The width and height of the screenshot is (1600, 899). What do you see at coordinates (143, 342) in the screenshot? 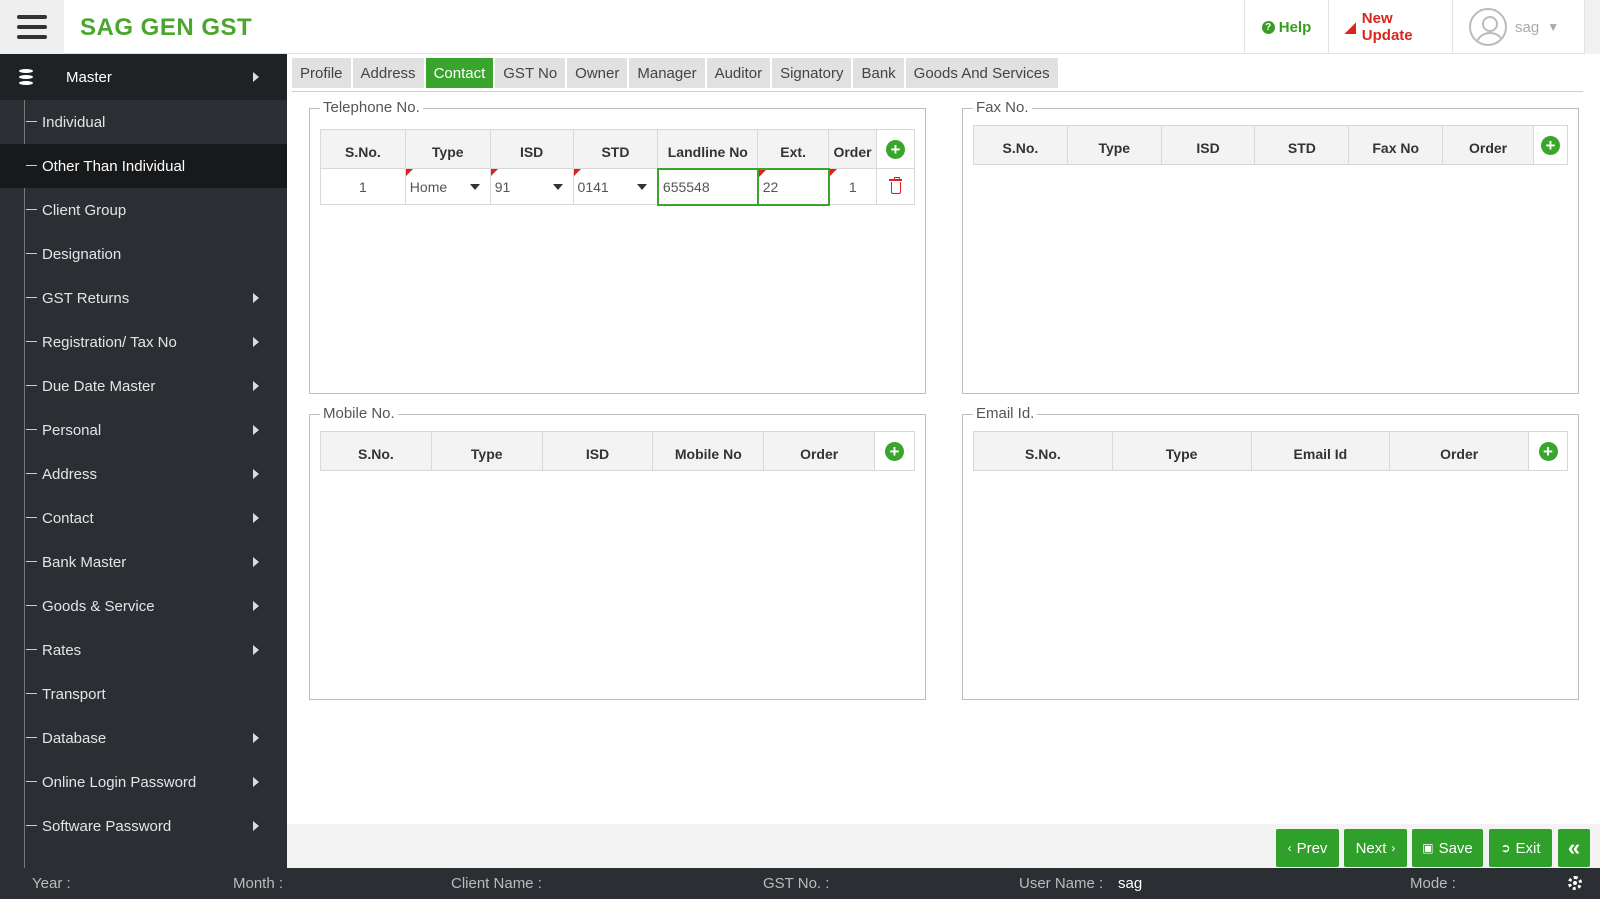
I see `sidebar-item: Registration/ Tax No` at bounding box center [143, 342].